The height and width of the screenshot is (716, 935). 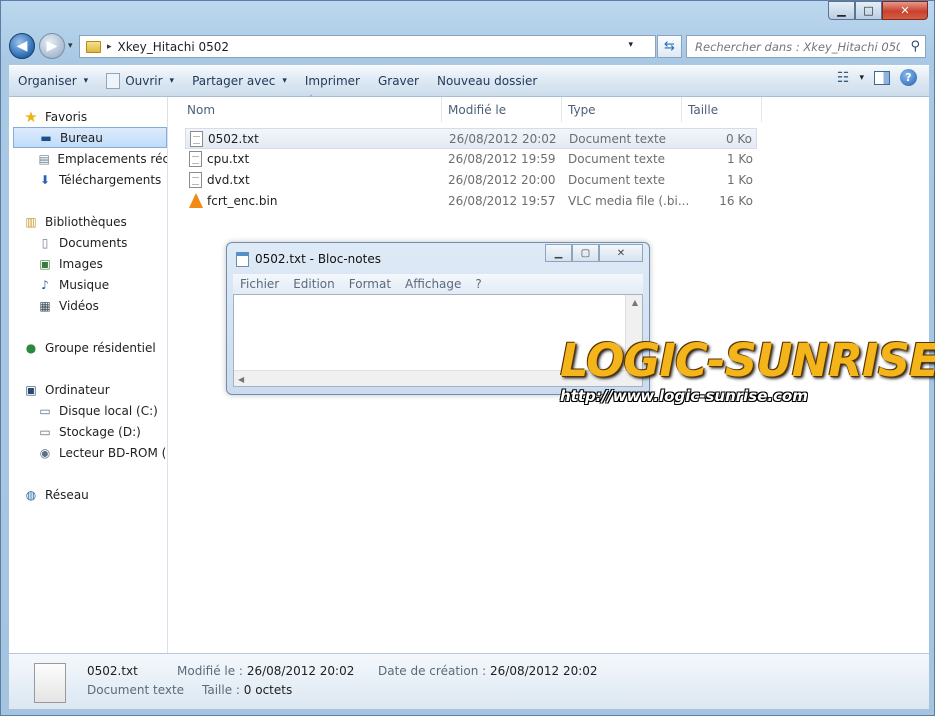 I want to click on details-label: Date de création :, so click(x=432, y=671).